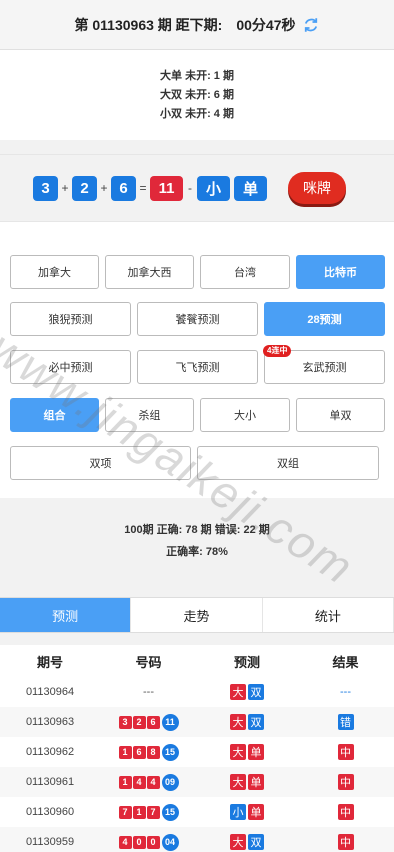  Describe the element at coordinates (277, 351) in the screenshot. I see `streak-badge: 4连中` at that location.